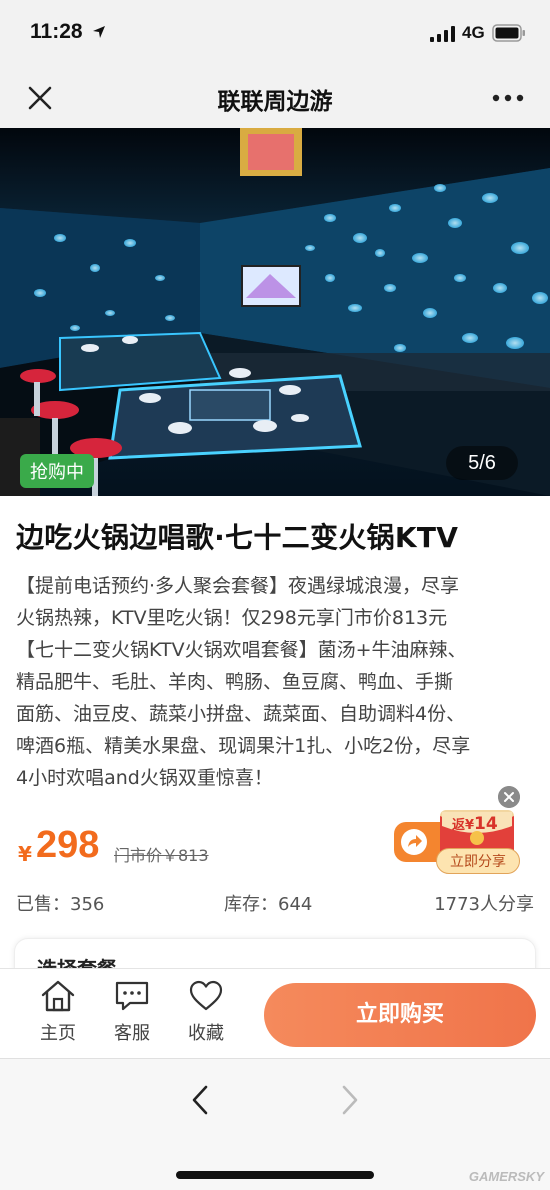  Describe the element at coordinates (132, 1033) in the screenshot. I see `tab-label: 客服` at that location.